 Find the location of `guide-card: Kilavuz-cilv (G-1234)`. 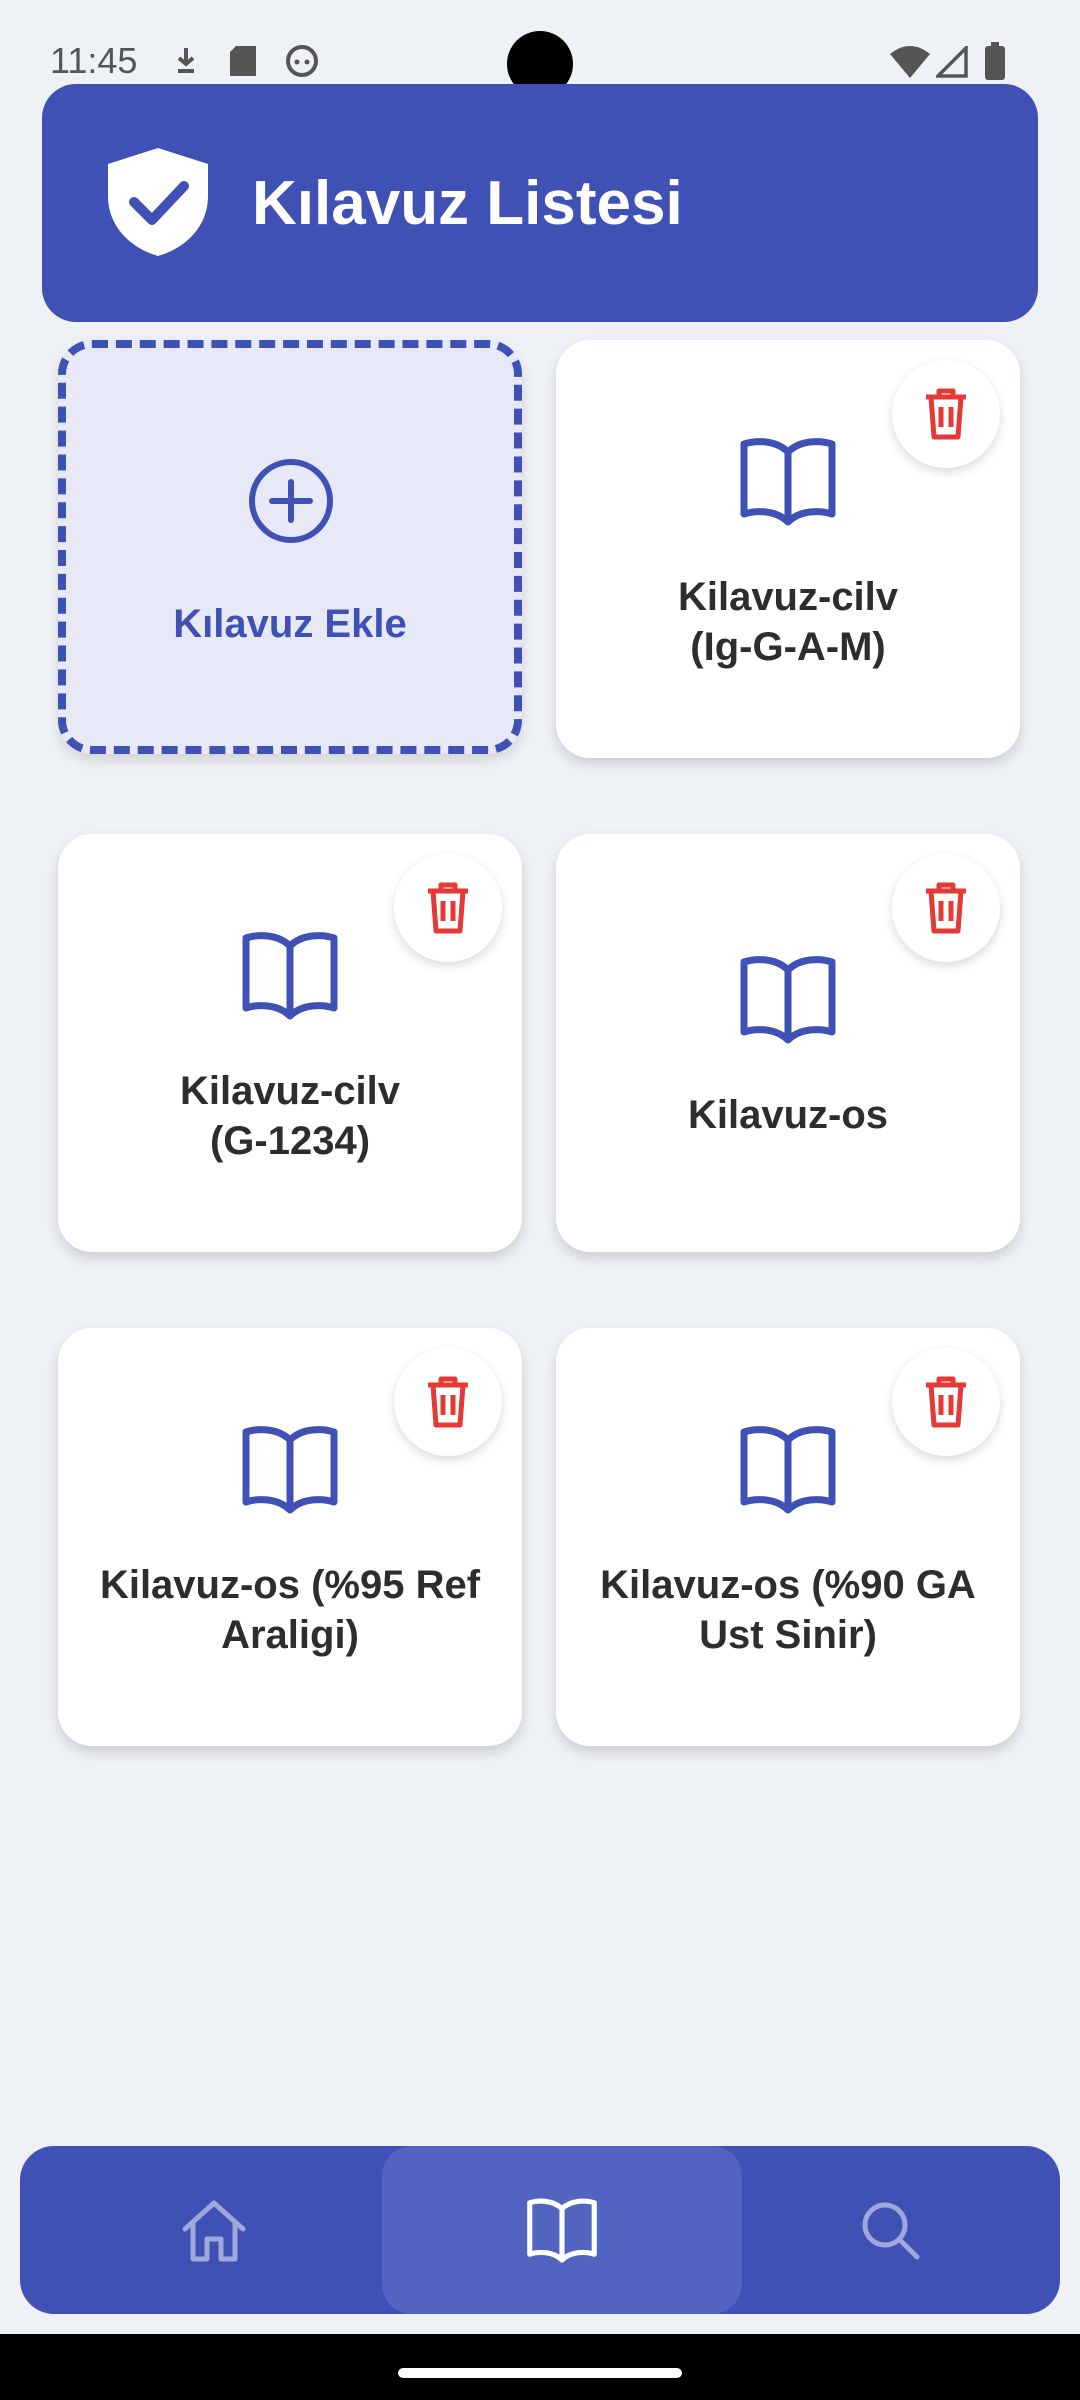

guide-card: Kilavuz-cilv (G-1234) is located at coordinates (290, 1043).